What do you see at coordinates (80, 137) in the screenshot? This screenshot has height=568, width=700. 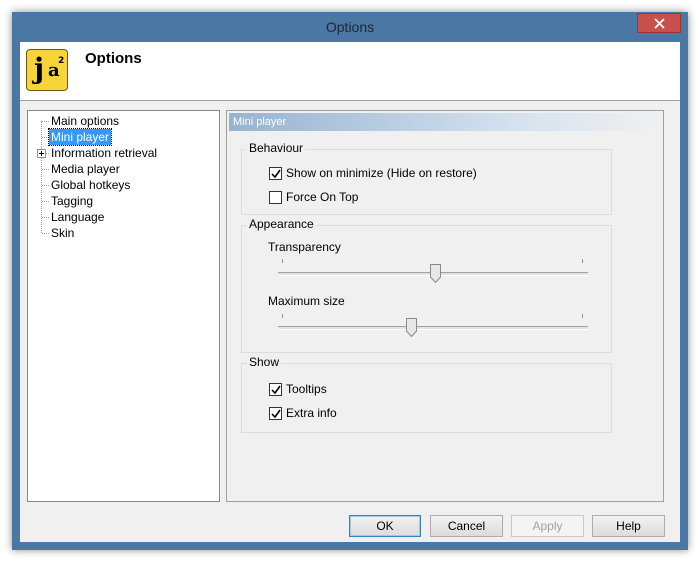 I see `tree-item-mini-player: Mini player` at bounding box center [80, 137].